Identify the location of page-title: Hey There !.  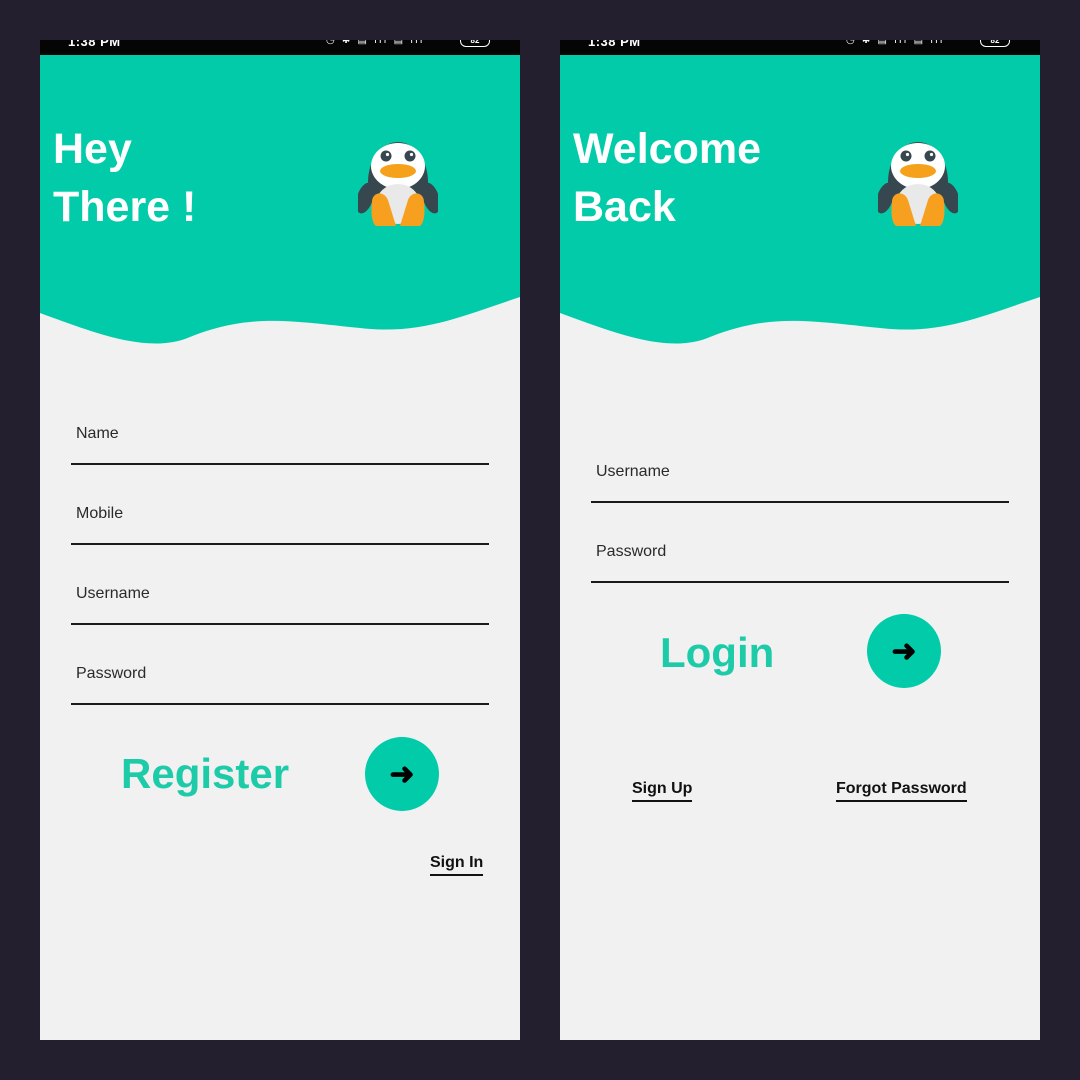
(124, 178).